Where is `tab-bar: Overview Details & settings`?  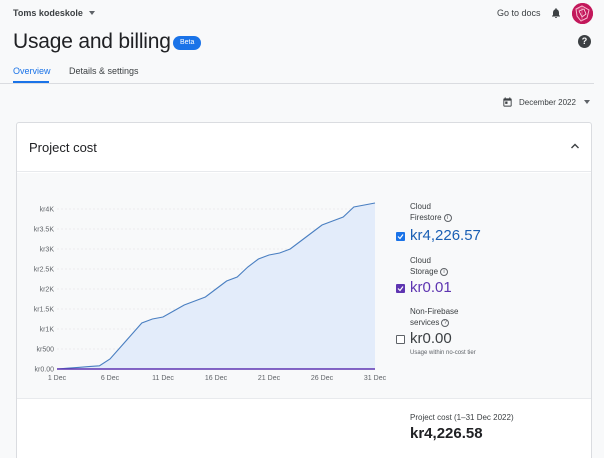
tab-bar: Overview Details & settings is located at coordinates (297, 72).